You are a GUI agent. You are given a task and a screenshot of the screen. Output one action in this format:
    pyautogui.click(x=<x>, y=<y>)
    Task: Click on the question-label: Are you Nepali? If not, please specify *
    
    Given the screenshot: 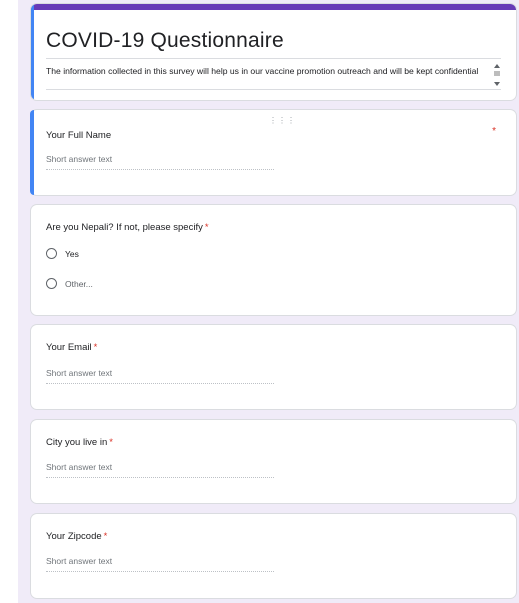 What is the action you would take?
    pyautogui.click(x=127, y=227)
    